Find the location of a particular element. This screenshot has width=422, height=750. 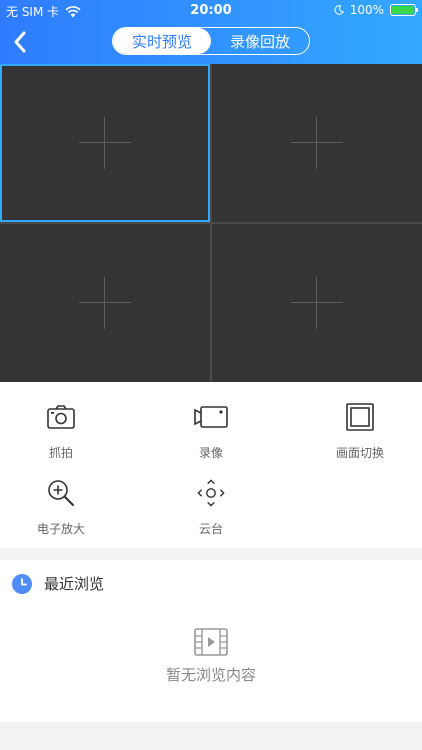

video-camera-icon is located at coordinates (211, 417).